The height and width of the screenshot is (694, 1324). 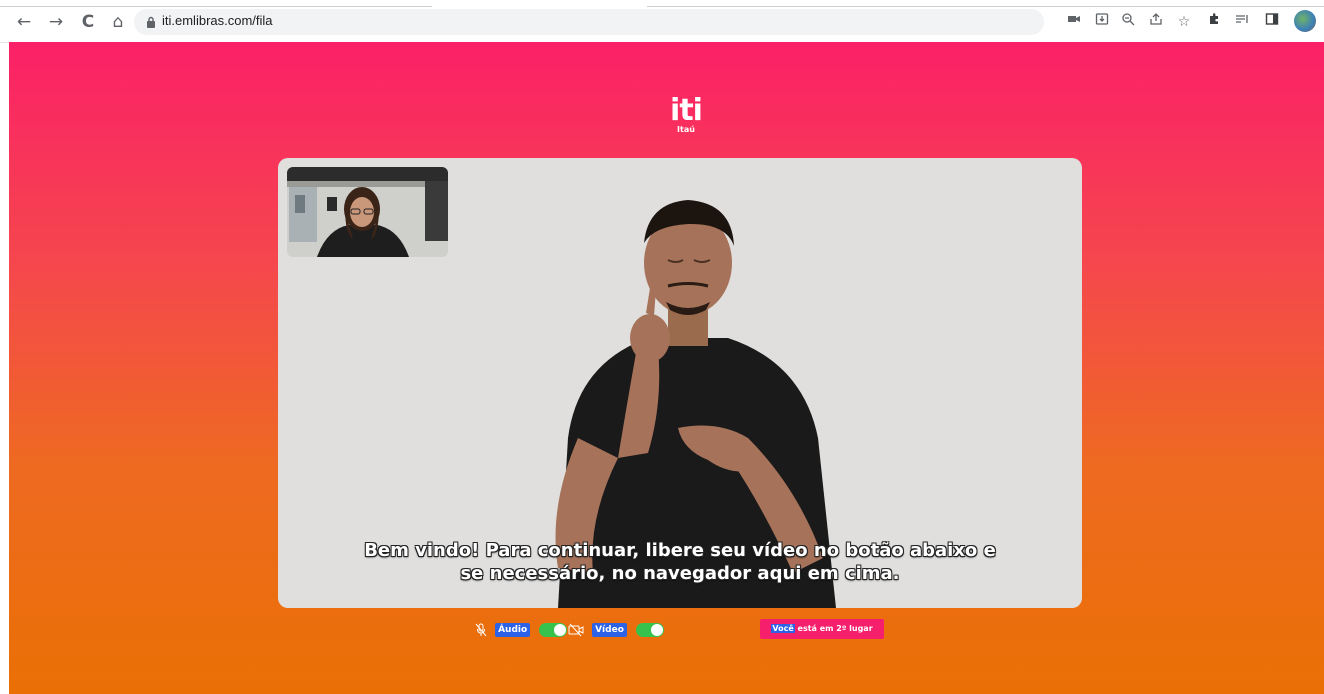 I want to click on install-icon, so click(x=1102, y=22).